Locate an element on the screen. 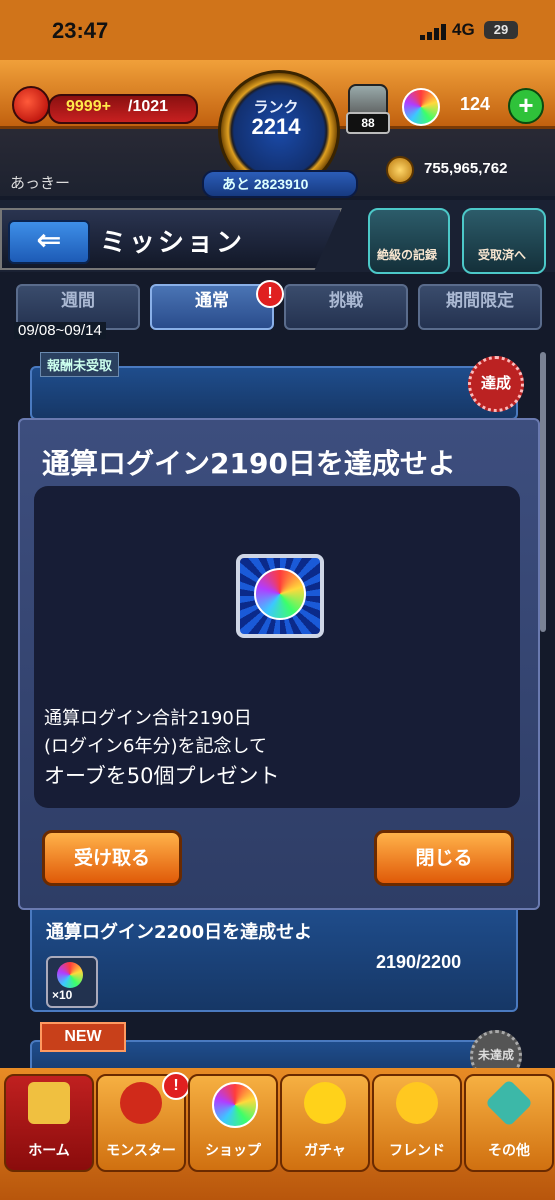 The width and height of the screenshot is (555, 1200). network-type: 4G is located at coordinates (463, 29).